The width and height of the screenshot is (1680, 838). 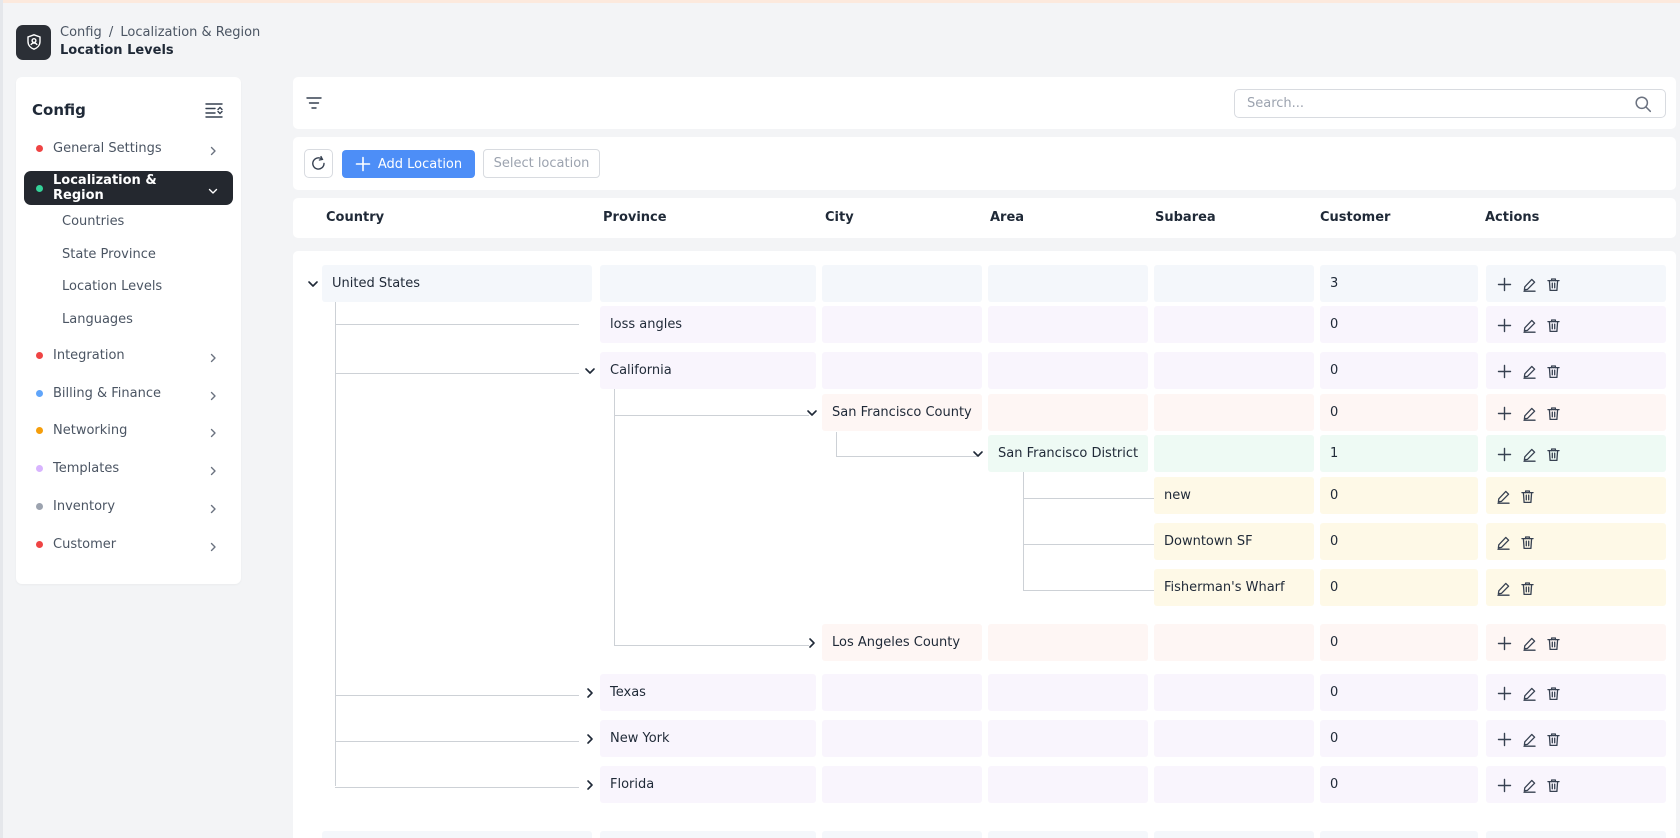 What do you see at coordinates (105, 188) in the screenshot?
I see `sidebar-item-label: Localization & Region` at bounding box center [105, 188].